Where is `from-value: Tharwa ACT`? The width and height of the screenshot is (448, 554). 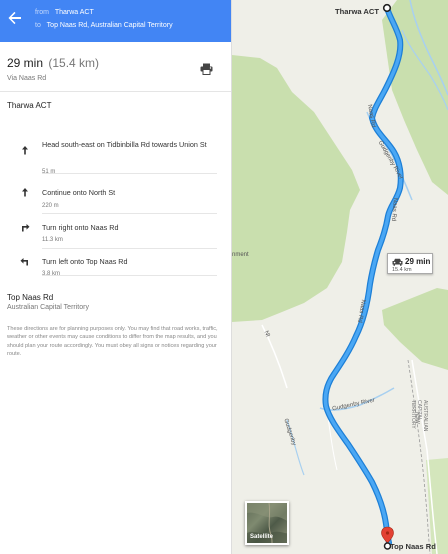
from-value: Tharwa ACT is located at coordinates (74, 12).